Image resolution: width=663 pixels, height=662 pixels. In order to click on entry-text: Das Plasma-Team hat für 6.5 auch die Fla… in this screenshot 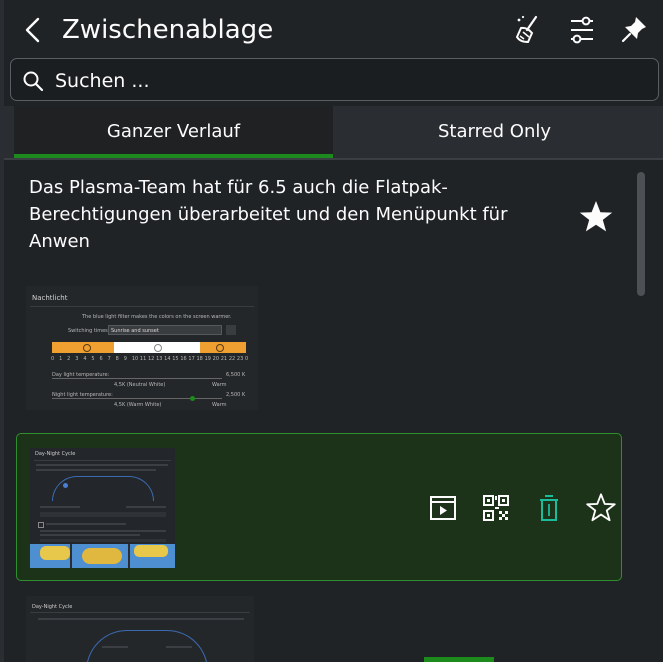, I will do `click(268, 214)`.